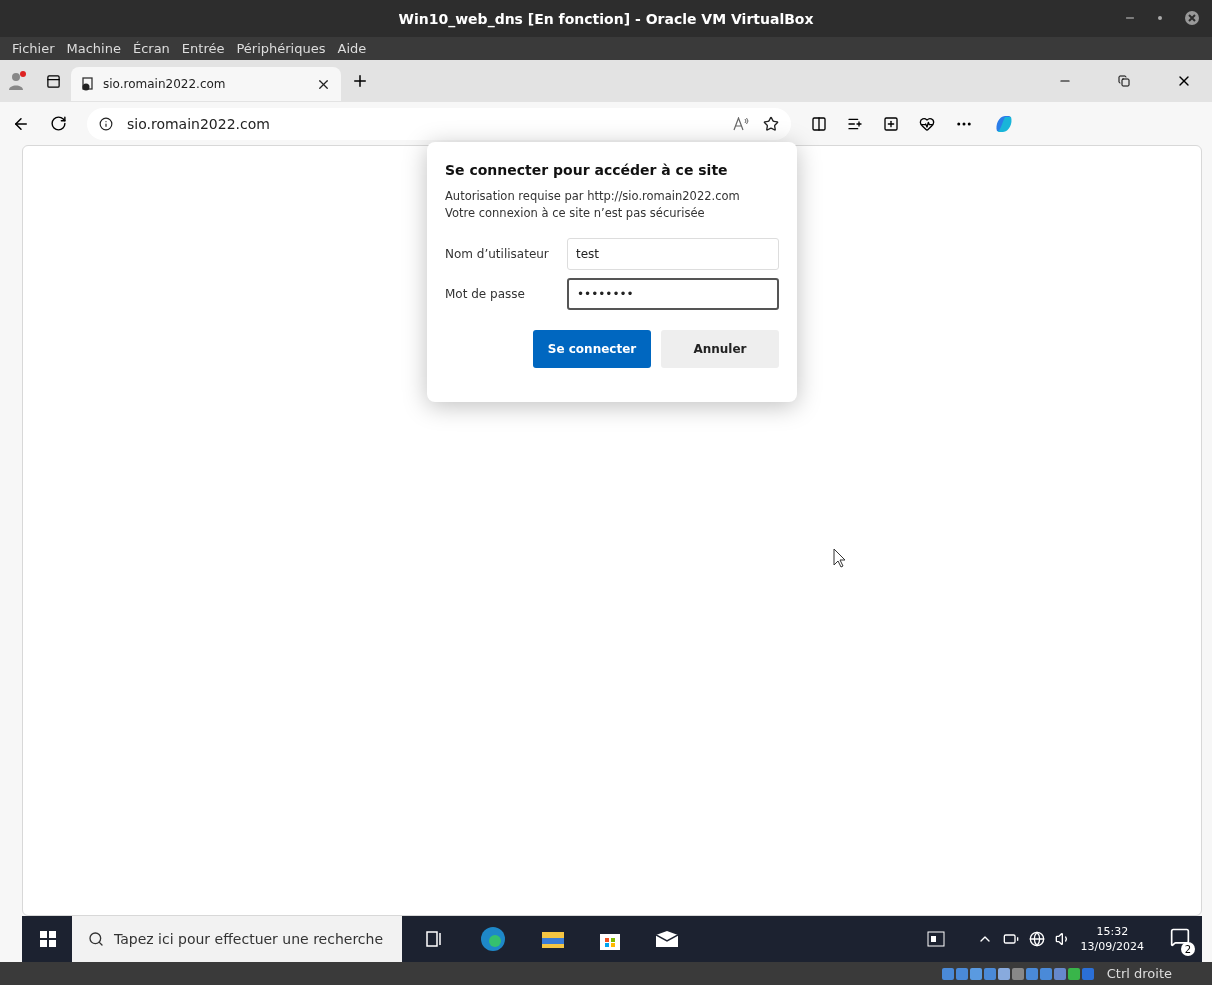  Describe the element at coordinates (281, 48) in the screenshot. I see `menu-item: Périphériques` at that location.